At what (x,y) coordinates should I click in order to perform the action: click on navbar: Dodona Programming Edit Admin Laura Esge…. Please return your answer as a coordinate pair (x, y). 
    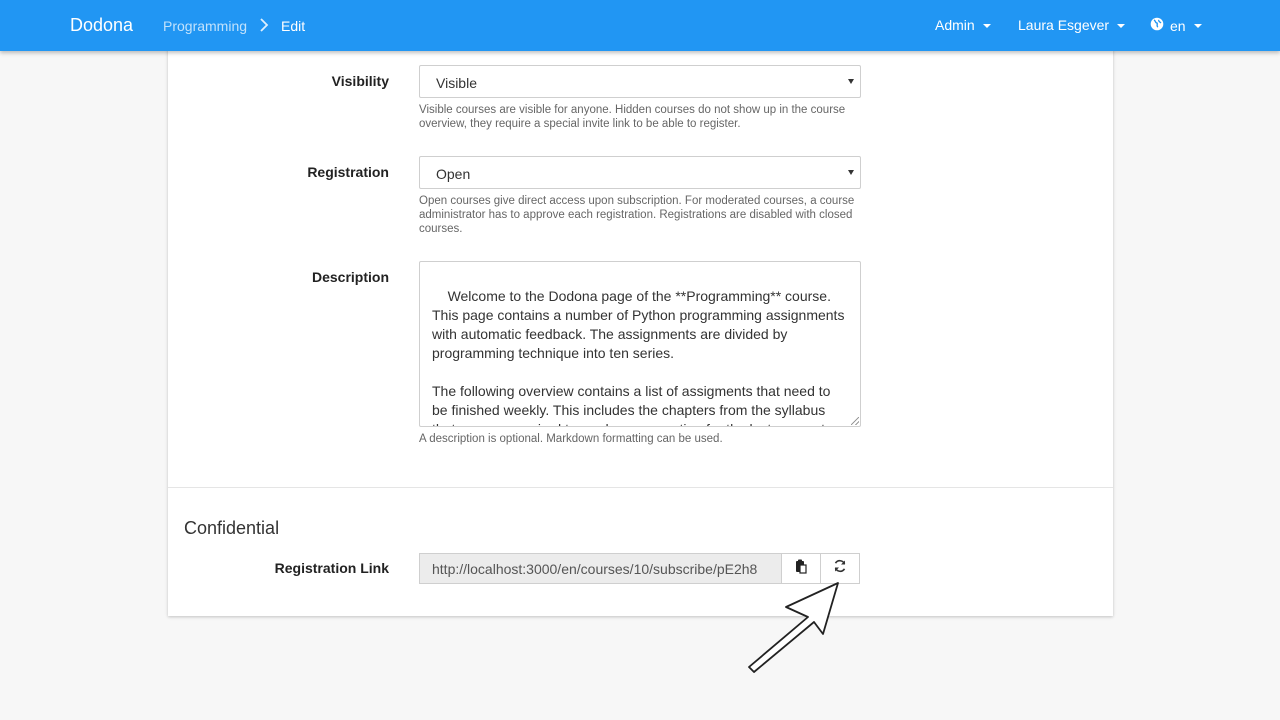
    Looking at the image, I should click on (640, 25).